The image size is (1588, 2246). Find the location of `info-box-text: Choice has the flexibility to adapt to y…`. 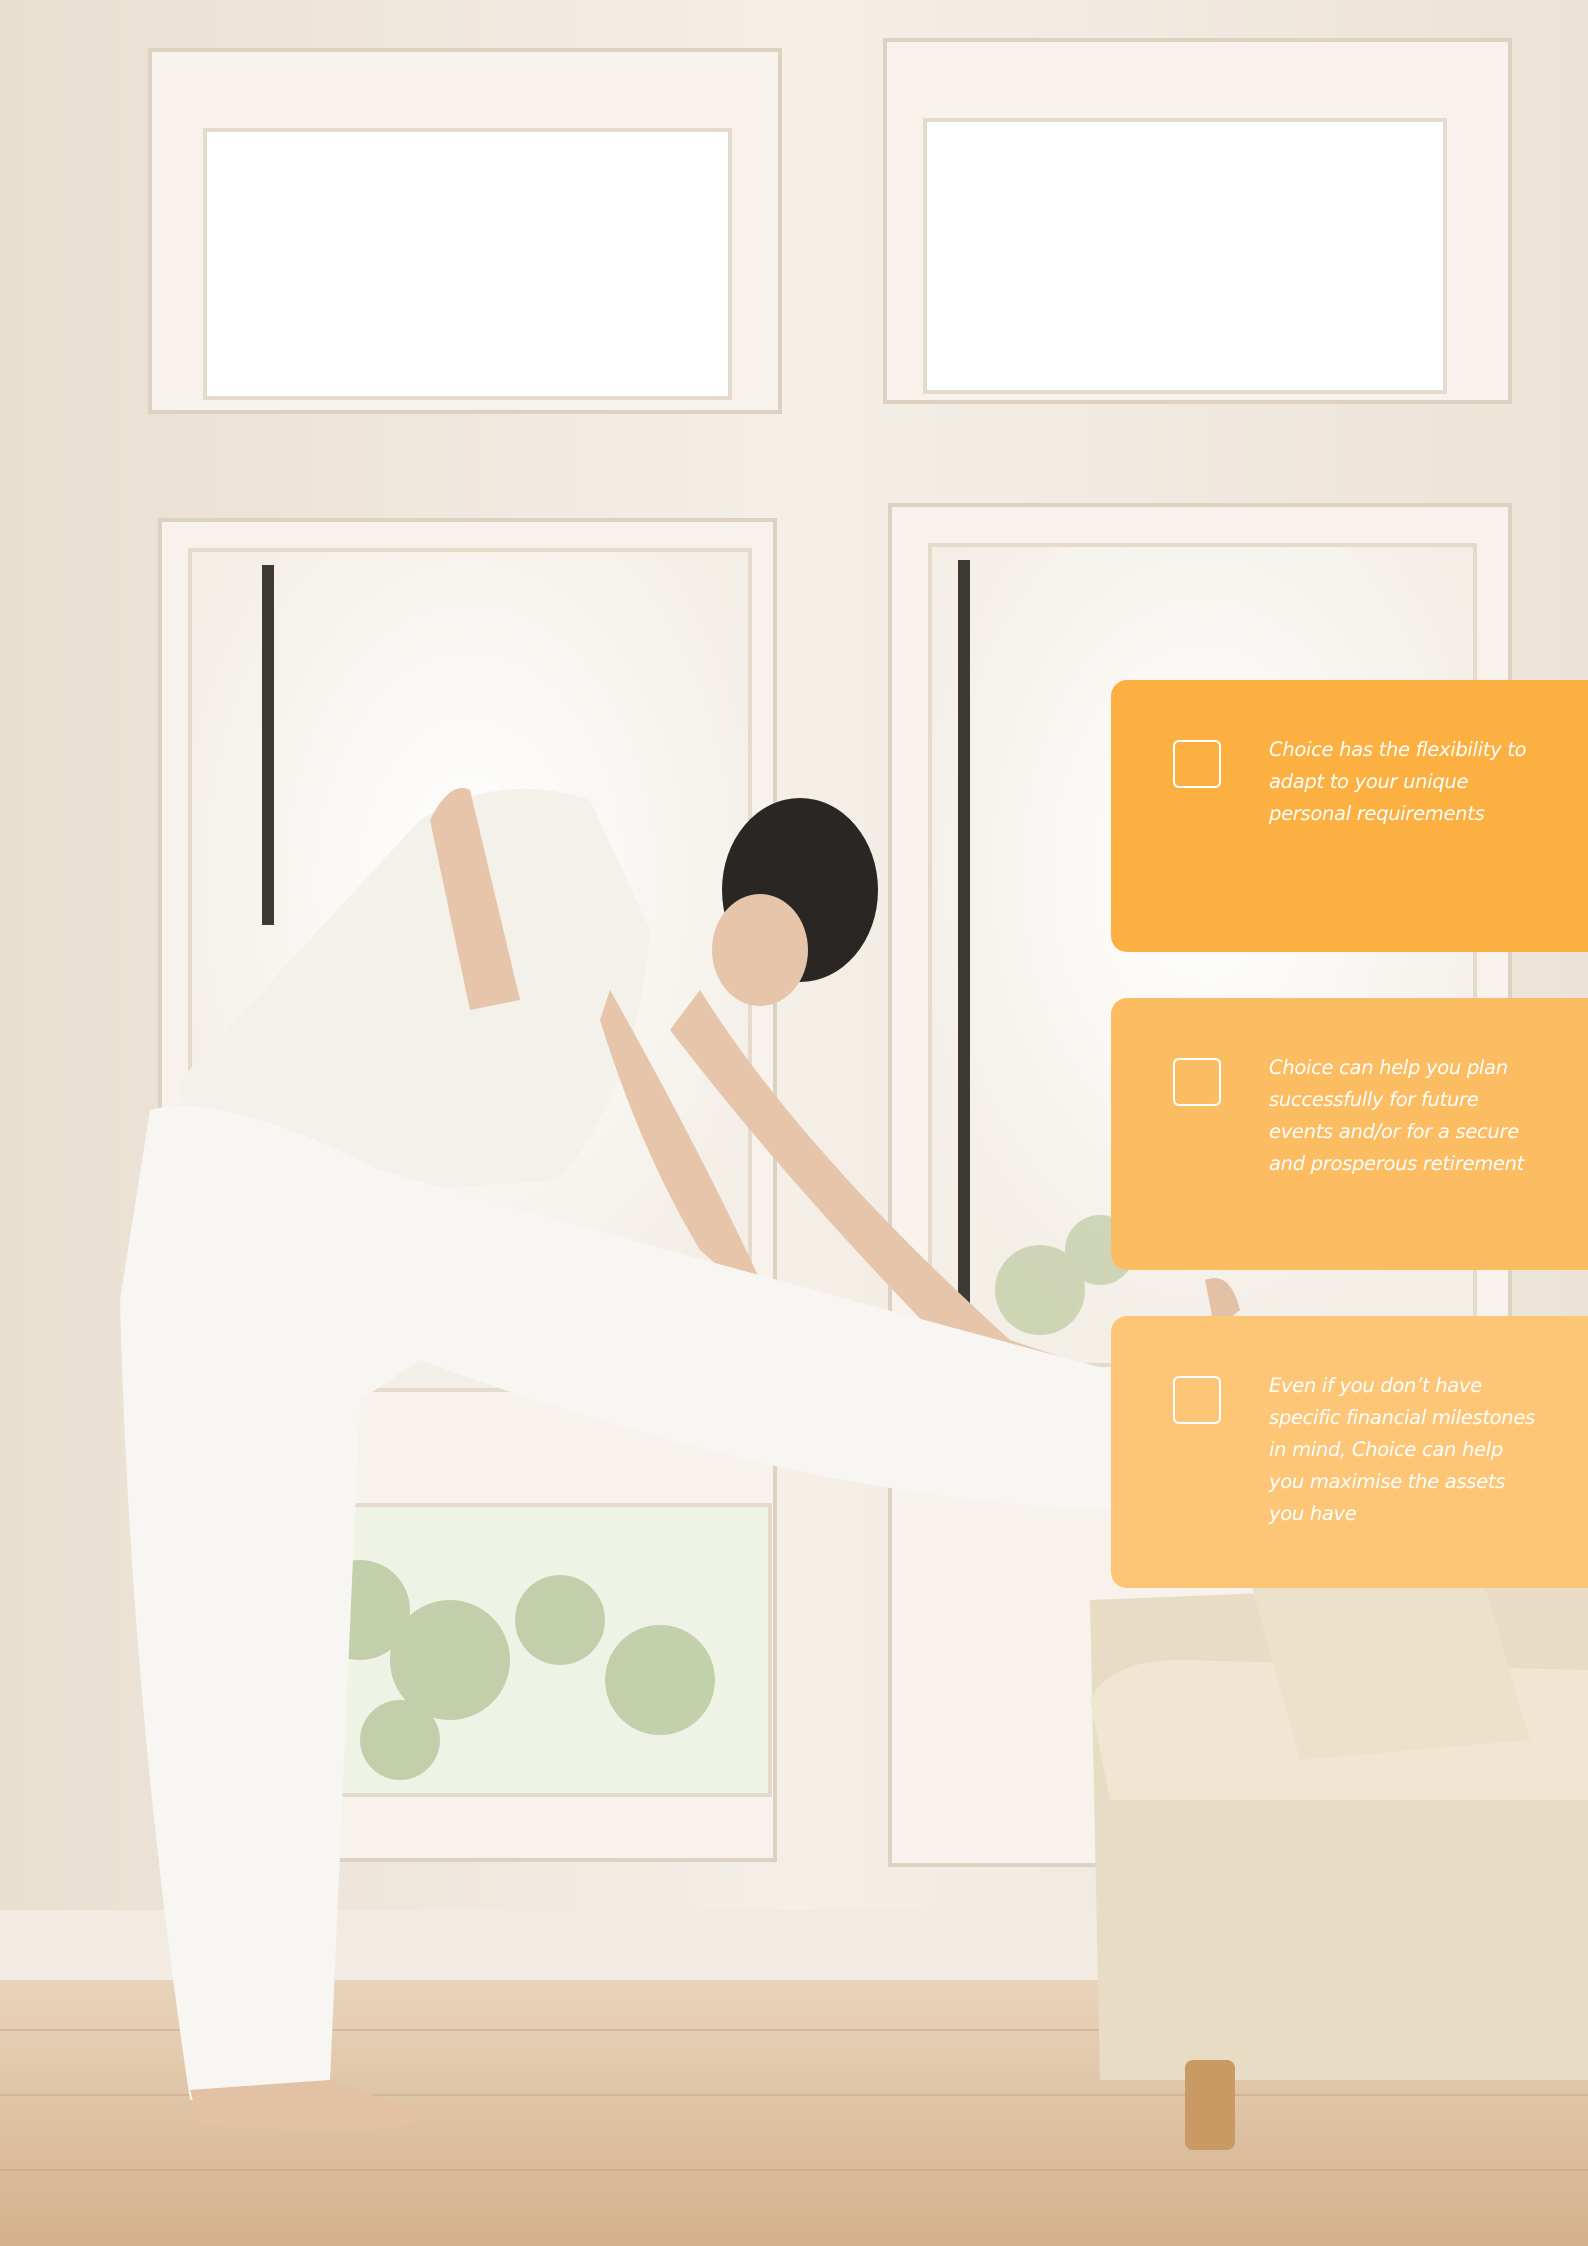

info-box-text: Choice has the flexibility to adapt to y… is located at coordinates (1398, 781).